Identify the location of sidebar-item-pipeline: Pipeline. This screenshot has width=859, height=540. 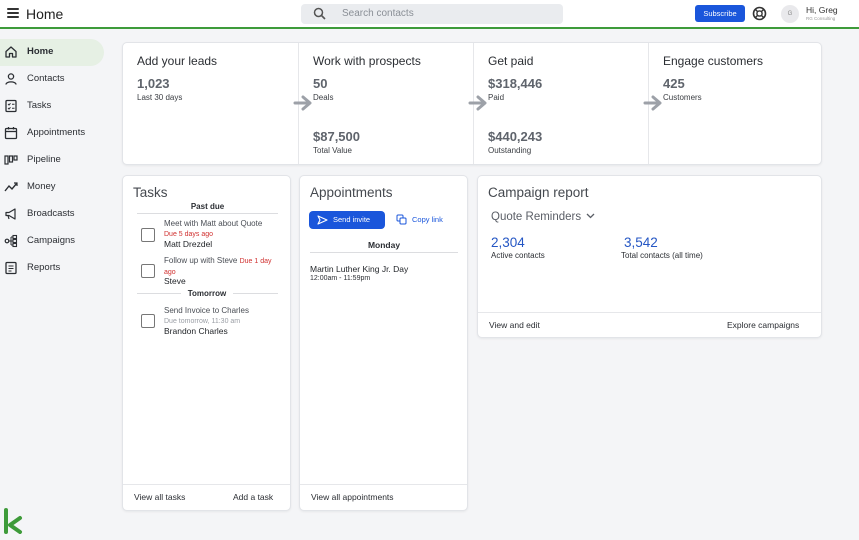
(52, 160).